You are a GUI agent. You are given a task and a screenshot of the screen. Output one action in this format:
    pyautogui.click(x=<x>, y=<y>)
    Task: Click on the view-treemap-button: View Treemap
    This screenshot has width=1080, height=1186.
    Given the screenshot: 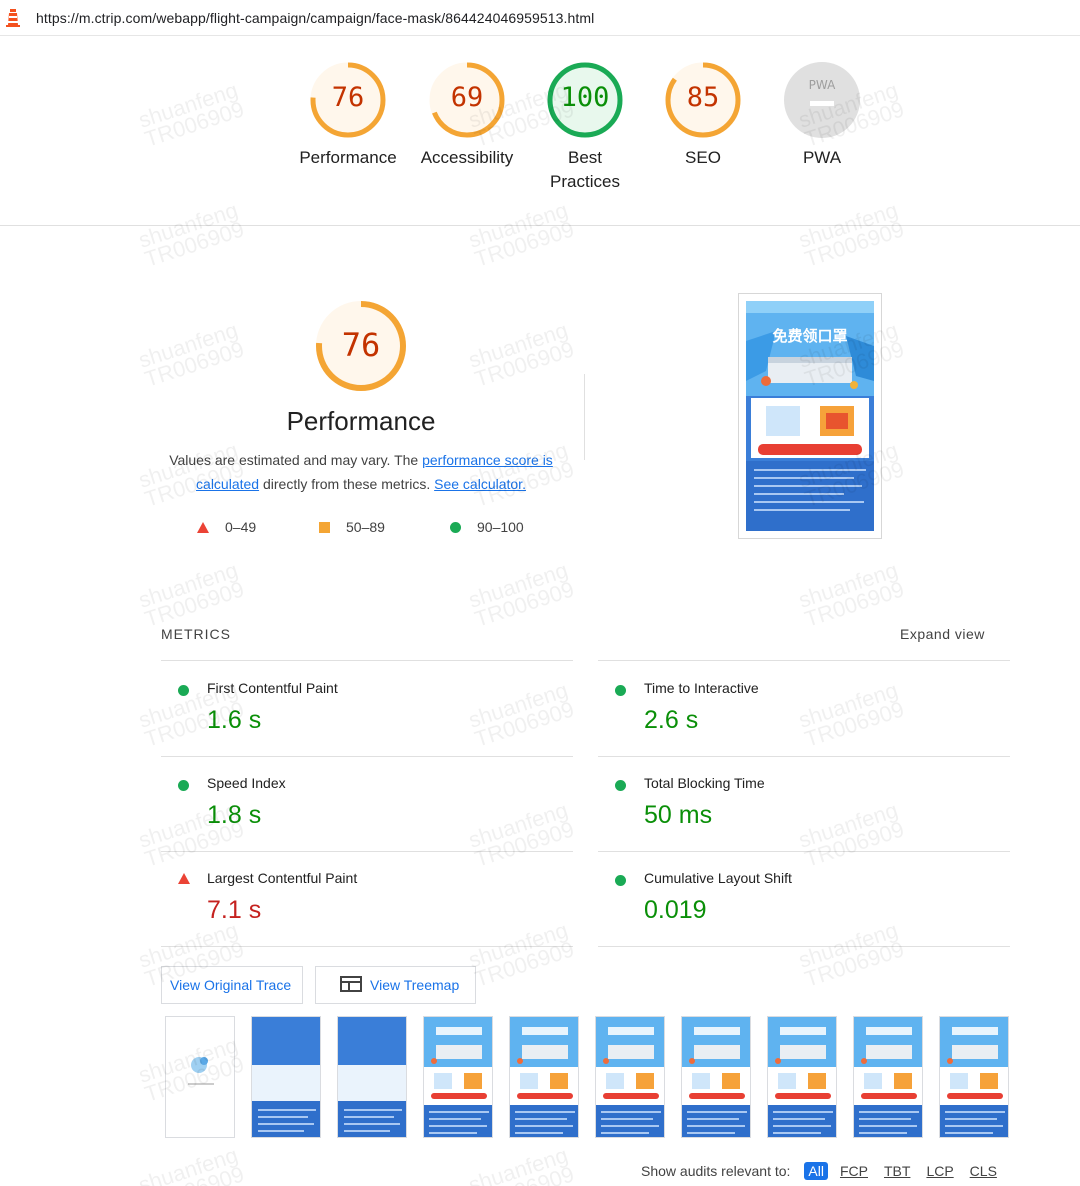 What is the action you would take?
    pyautogui.click(x=395, y=985)
    